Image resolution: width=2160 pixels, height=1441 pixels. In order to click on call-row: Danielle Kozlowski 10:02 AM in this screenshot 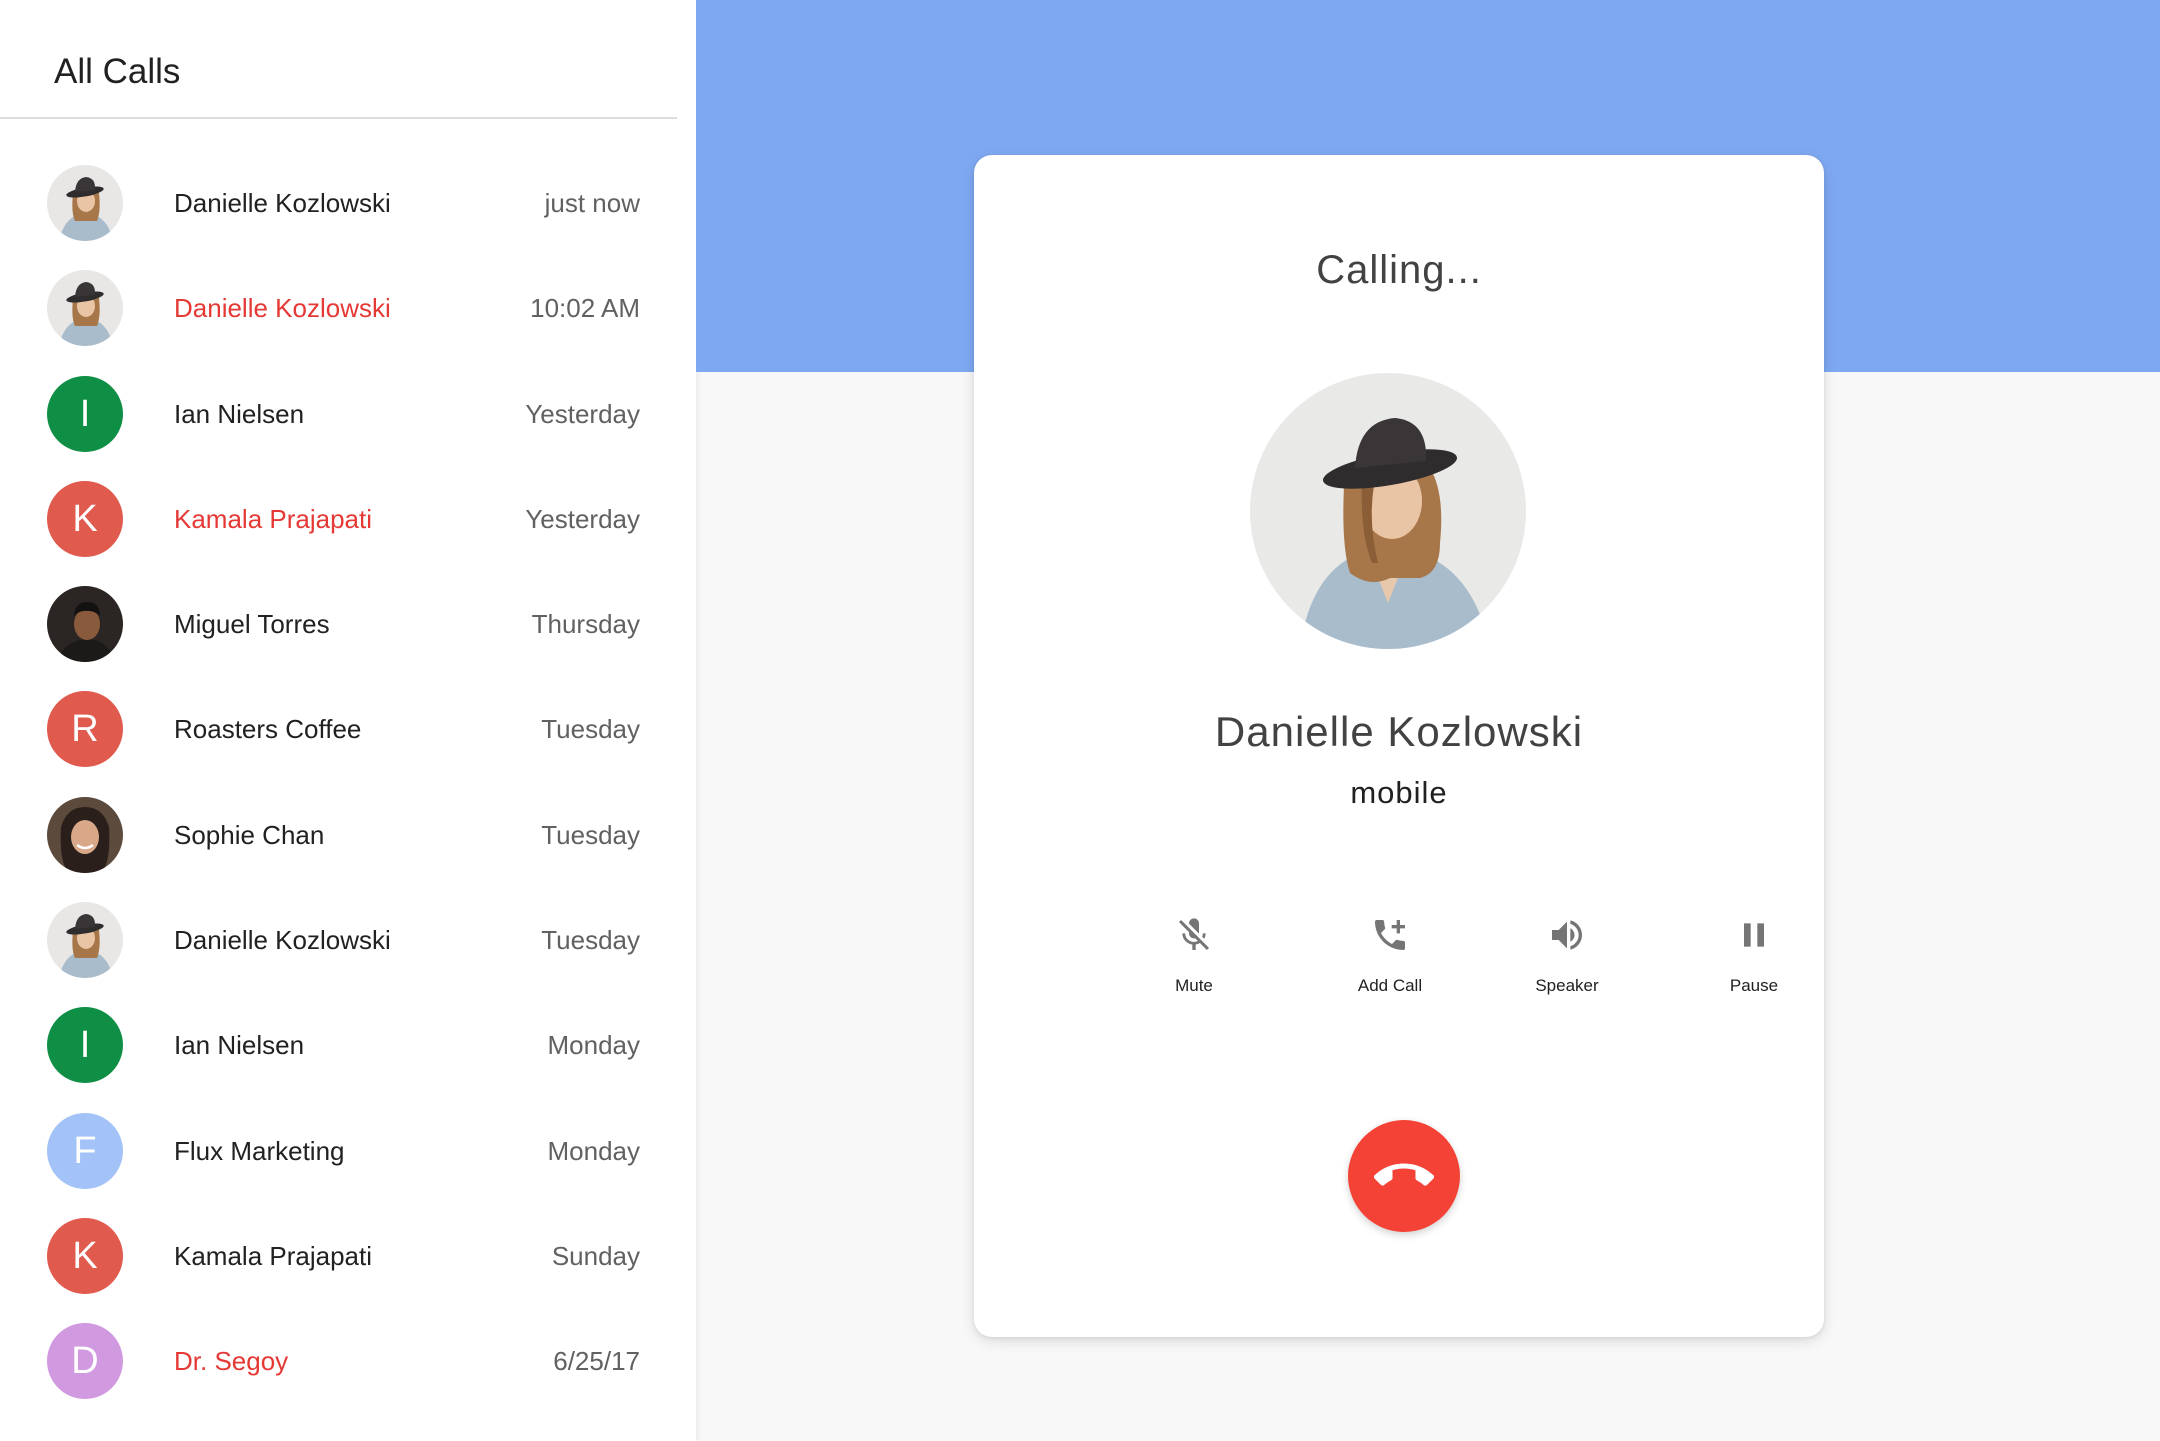, I will do `click(338, 307)`.